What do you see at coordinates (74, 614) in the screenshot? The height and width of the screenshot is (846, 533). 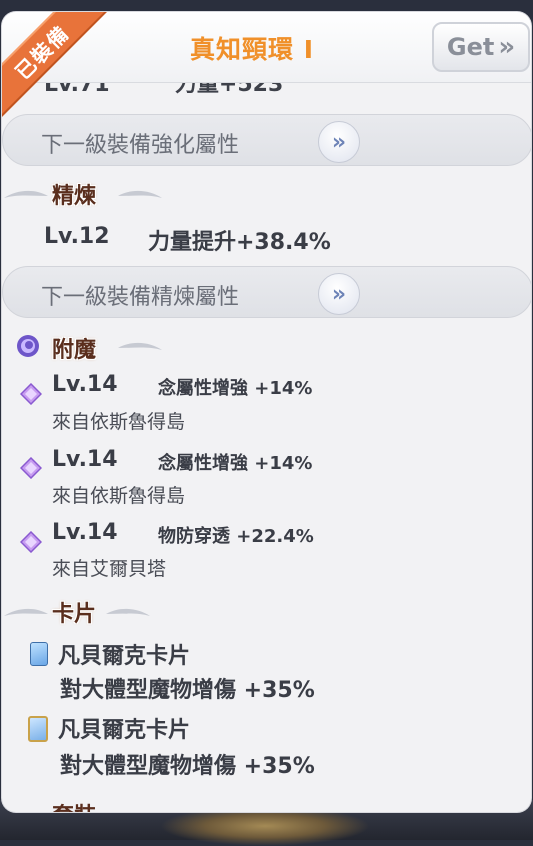 I see `cards-section-title: 卡片` at bounding box center [74, 614].